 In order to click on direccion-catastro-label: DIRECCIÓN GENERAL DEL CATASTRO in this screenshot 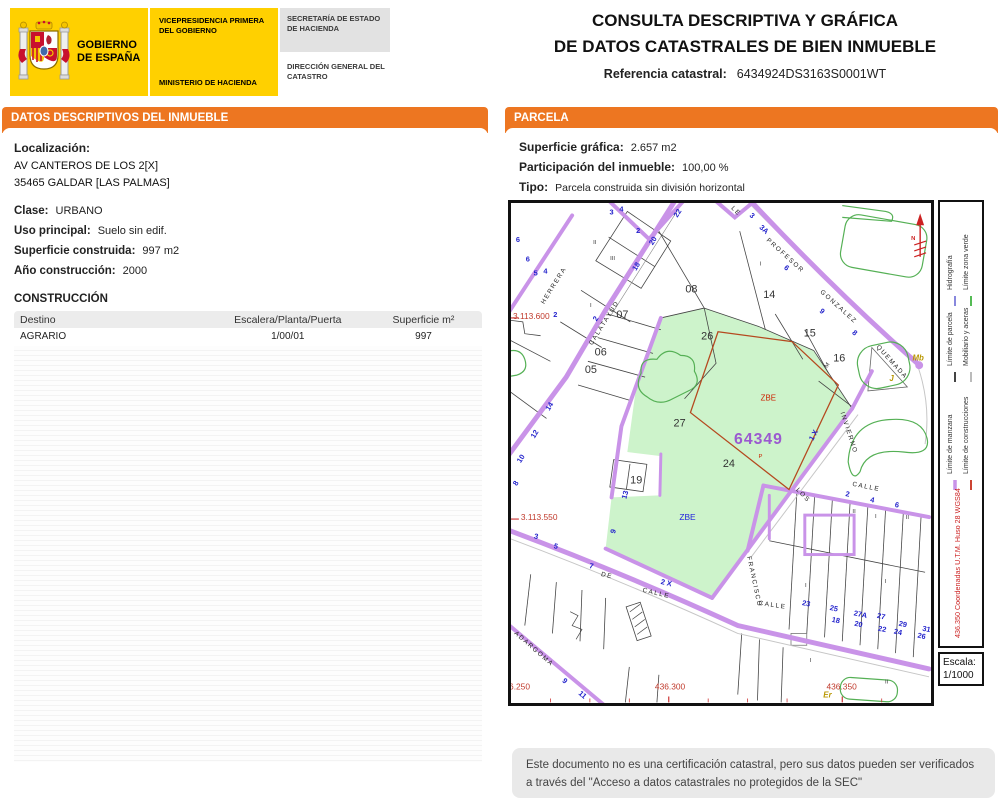, I will do `click(336, 72)`.